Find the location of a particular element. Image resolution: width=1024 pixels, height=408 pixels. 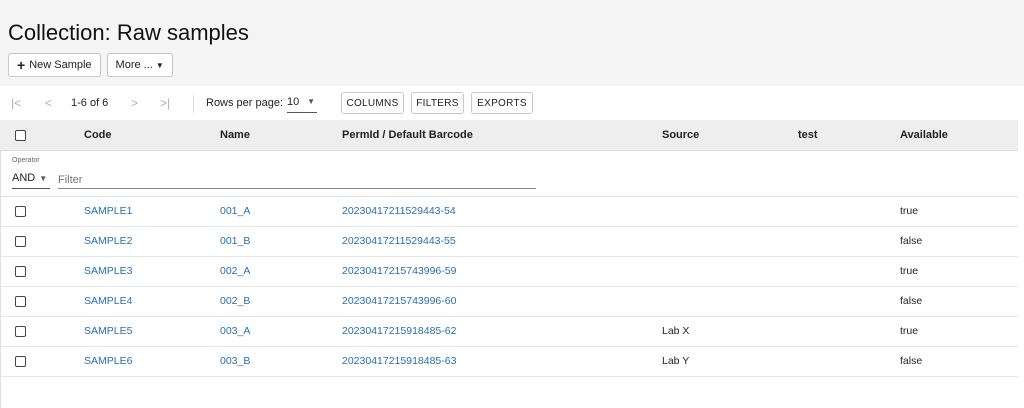

header-code: Code is located at coordinates (98, 135).